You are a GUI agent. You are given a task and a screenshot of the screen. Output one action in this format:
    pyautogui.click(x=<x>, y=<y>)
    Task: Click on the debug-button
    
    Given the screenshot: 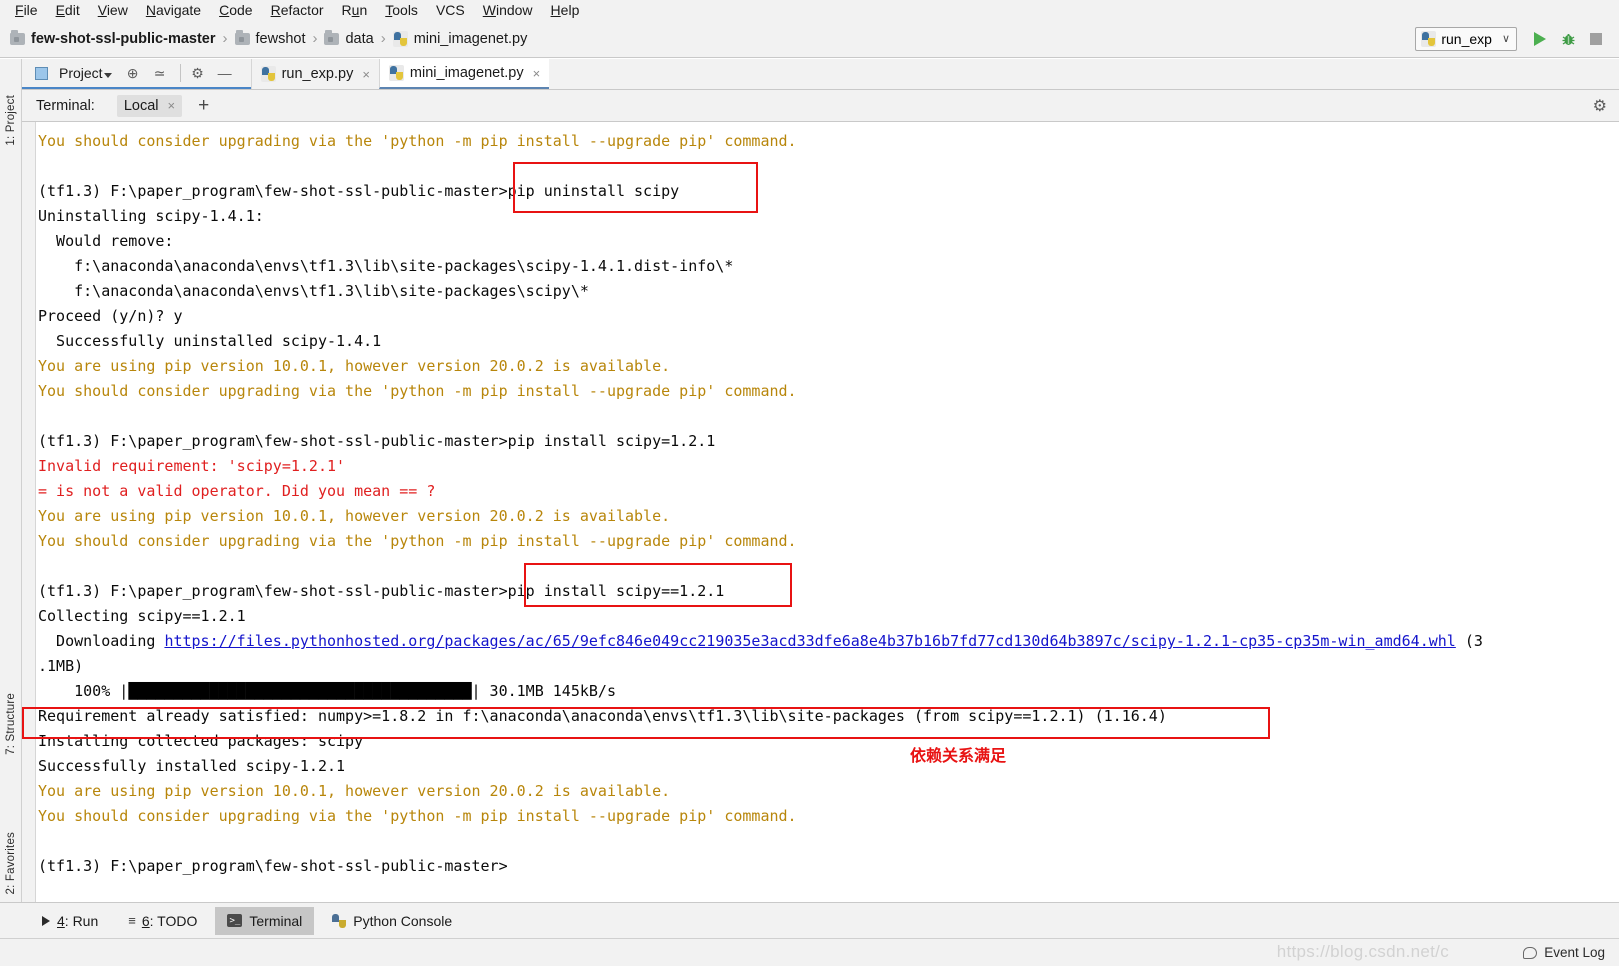 What is the action you would take?
    pyautogui.click(x=1568, y=39)
    